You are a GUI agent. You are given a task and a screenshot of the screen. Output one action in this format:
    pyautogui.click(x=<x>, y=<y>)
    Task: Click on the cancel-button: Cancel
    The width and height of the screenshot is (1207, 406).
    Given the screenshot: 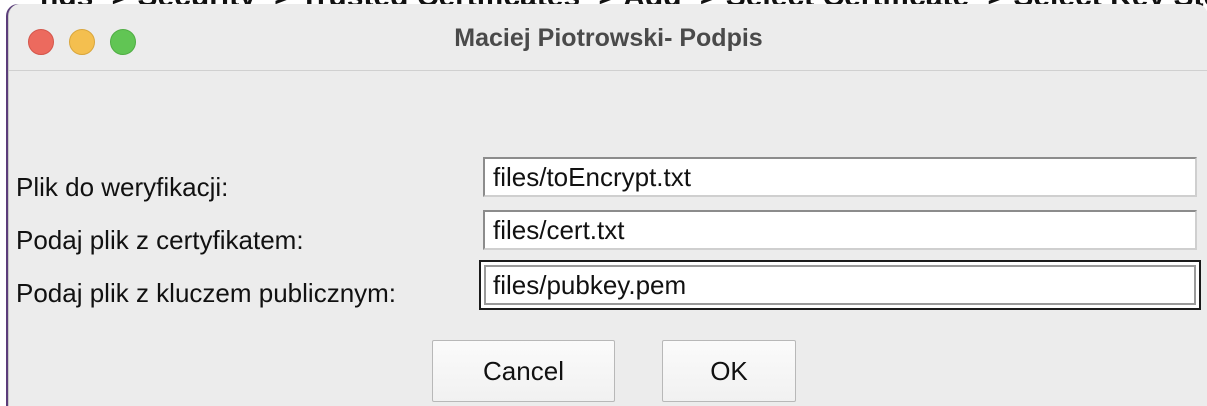 What is the action you would take?
    pyautogui.click(x=523, y=371)
    